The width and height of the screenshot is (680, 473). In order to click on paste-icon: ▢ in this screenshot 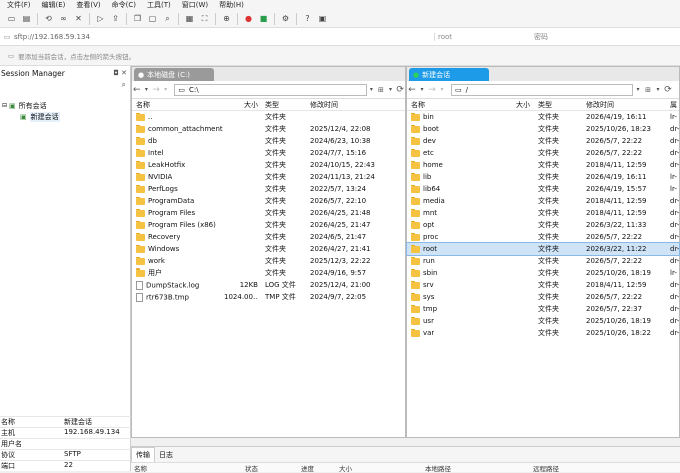, I will do `click(152, 18)`.